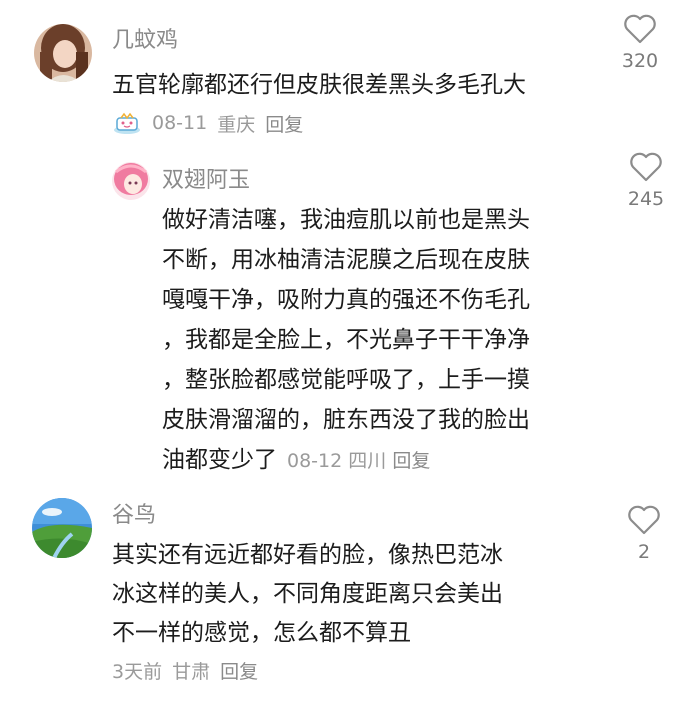 Image resolution: width=690 pixels, height=706 pixels. I want to click on comment-meta: 3天前 甘肃 回复, so click(185, 670).